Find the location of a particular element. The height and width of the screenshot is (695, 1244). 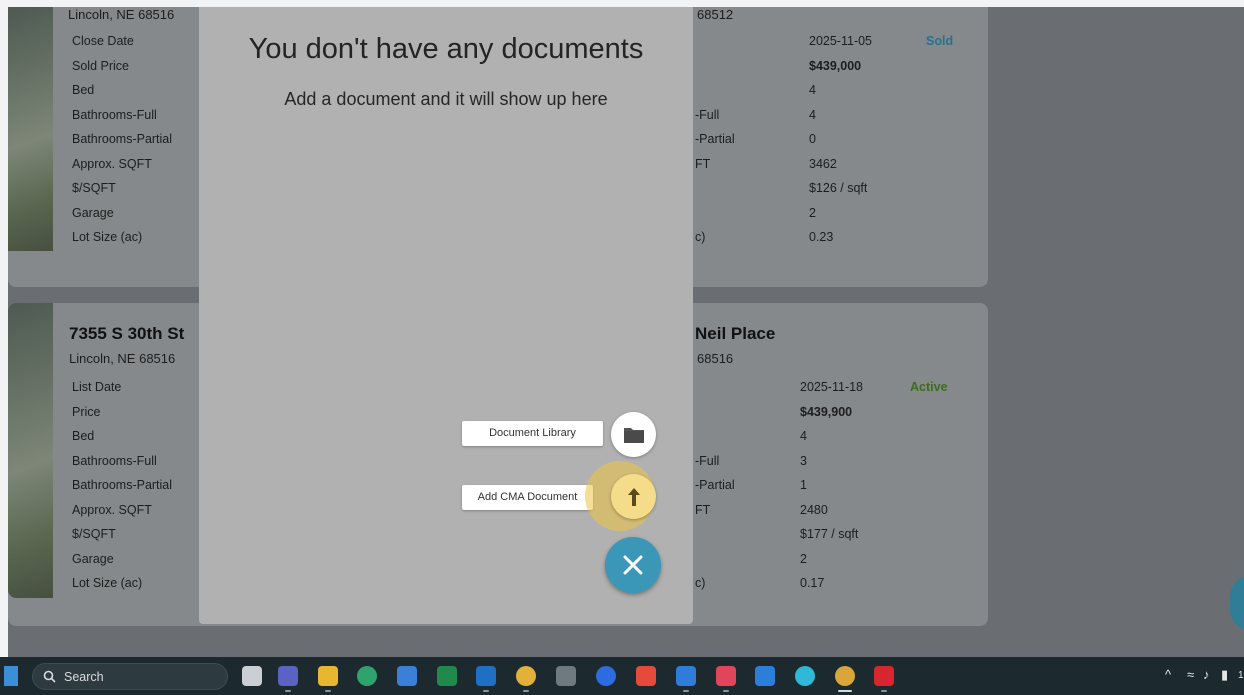

clock-fragment: 1 is located at coordinates (1241, 675).